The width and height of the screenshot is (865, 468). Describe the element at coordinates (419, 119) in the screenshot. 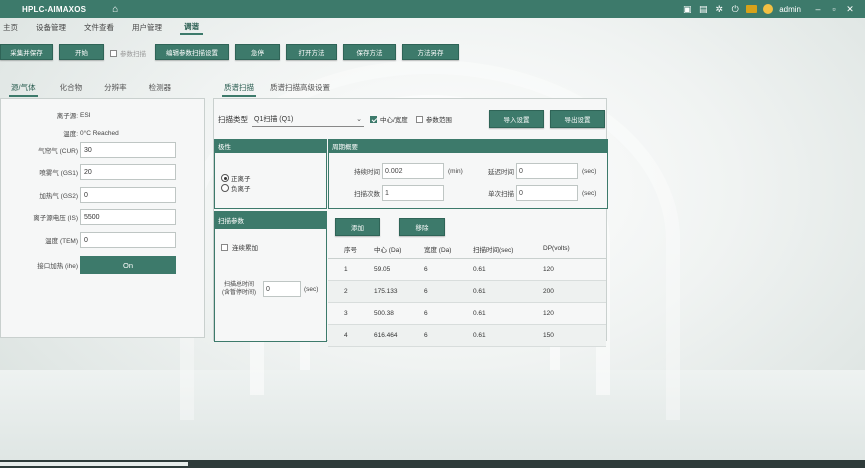

I see `param-range-checkbox` at that location.